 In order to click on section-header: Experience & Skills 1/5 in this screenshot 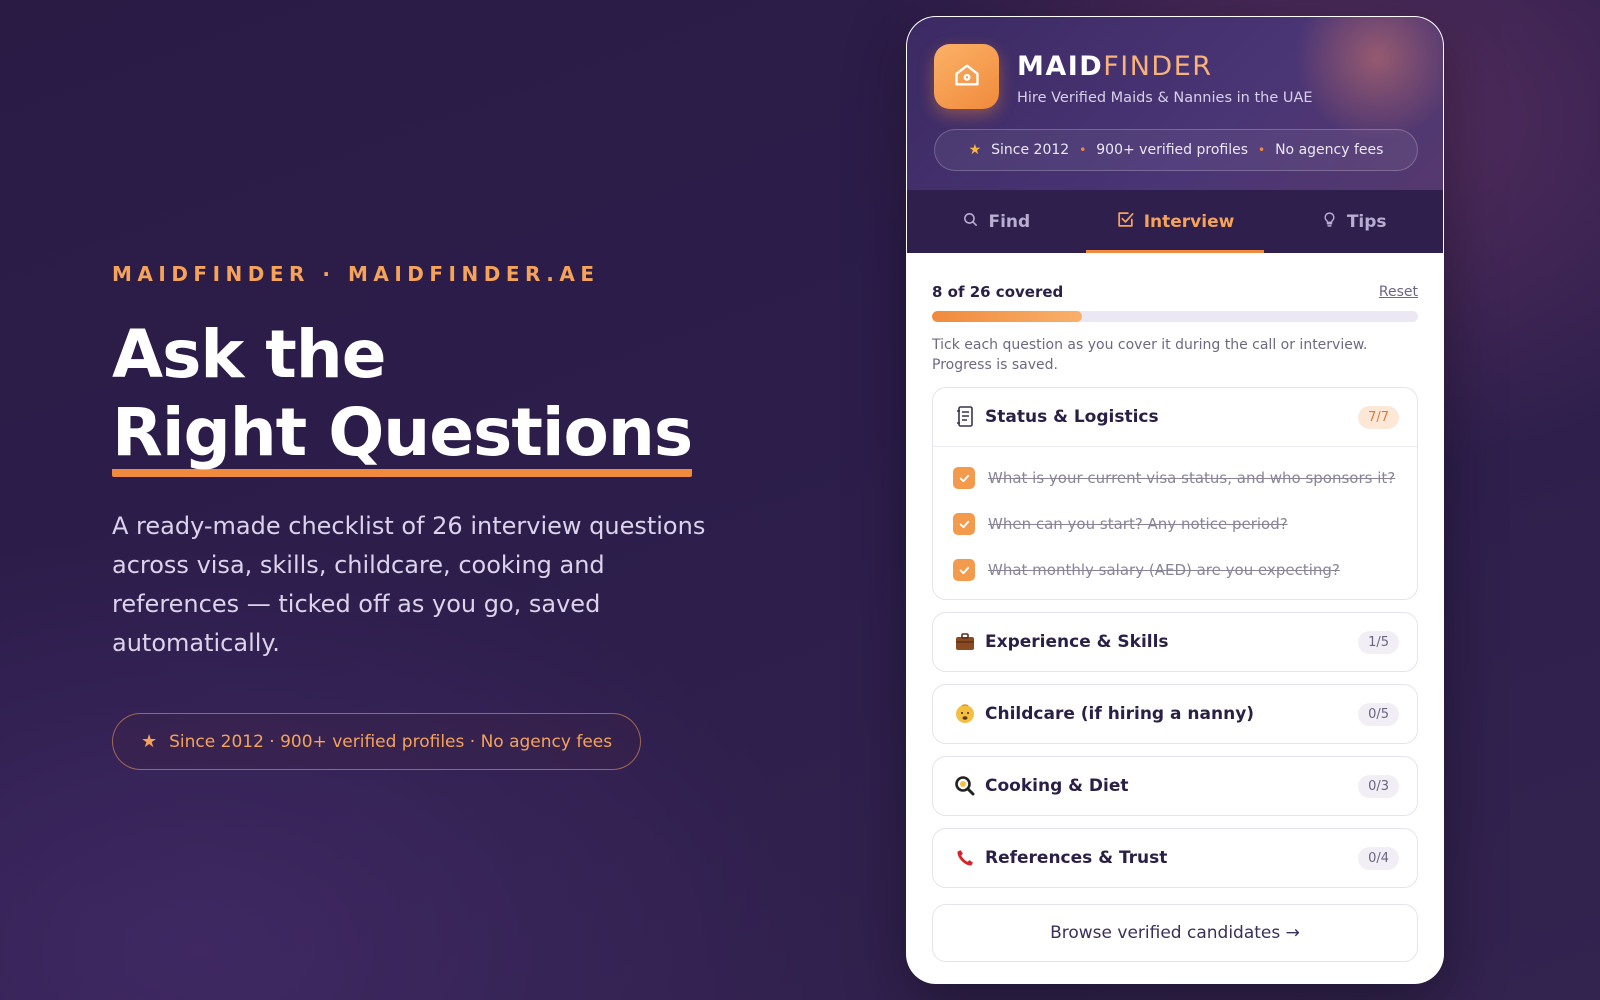, I will do `click(1175, 642)`.